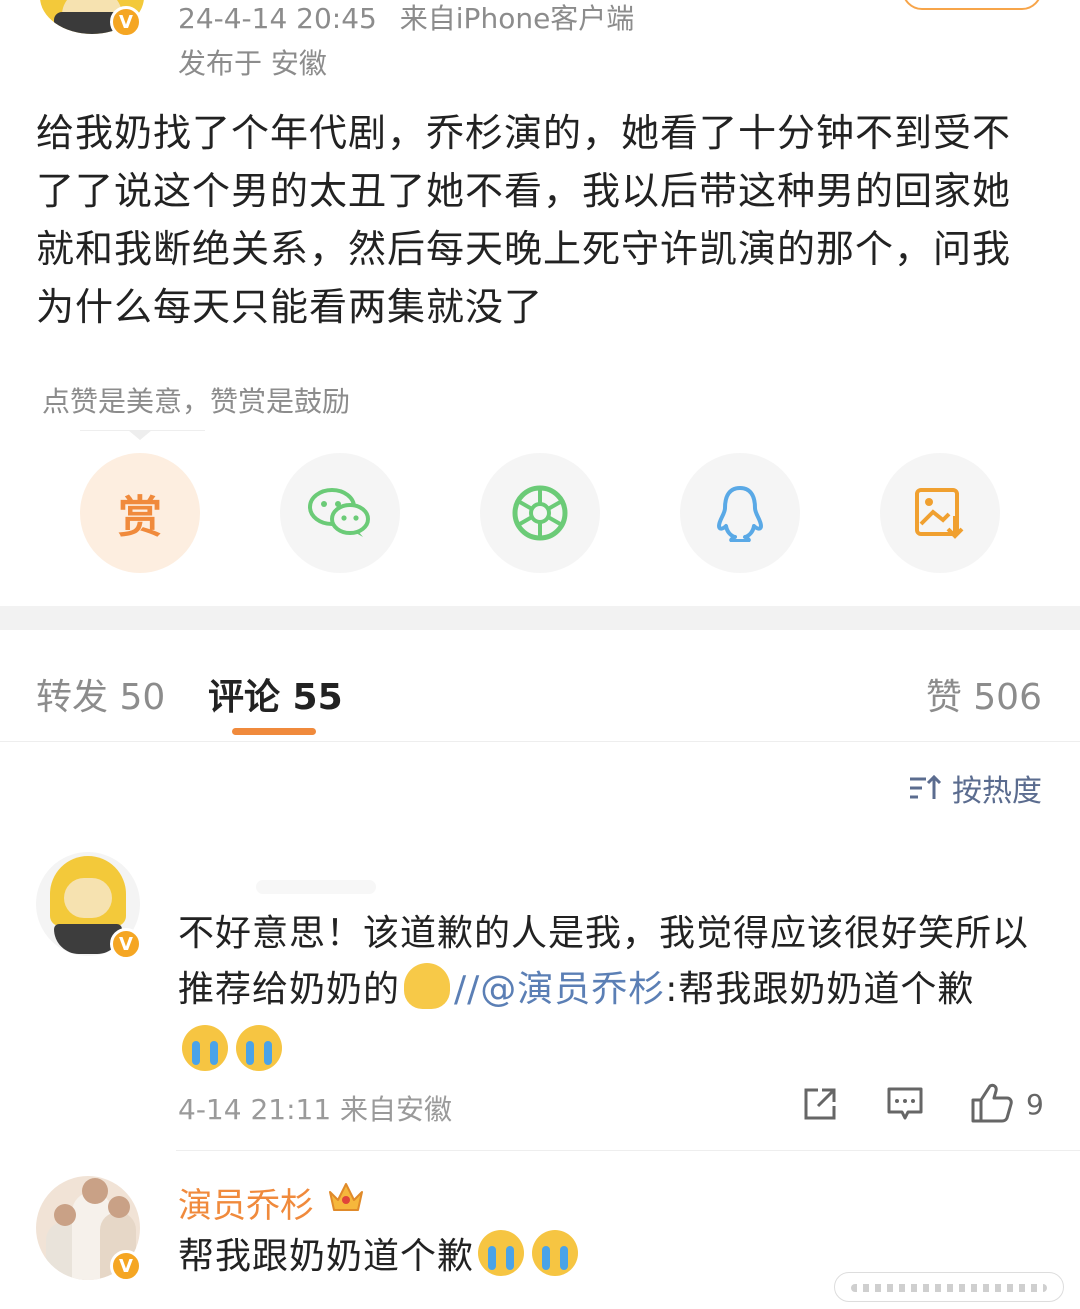  What do you see at coordinates (274, 731) in the screenshot?
I see `active-tab-indicator` at bounding box center [274, 731].